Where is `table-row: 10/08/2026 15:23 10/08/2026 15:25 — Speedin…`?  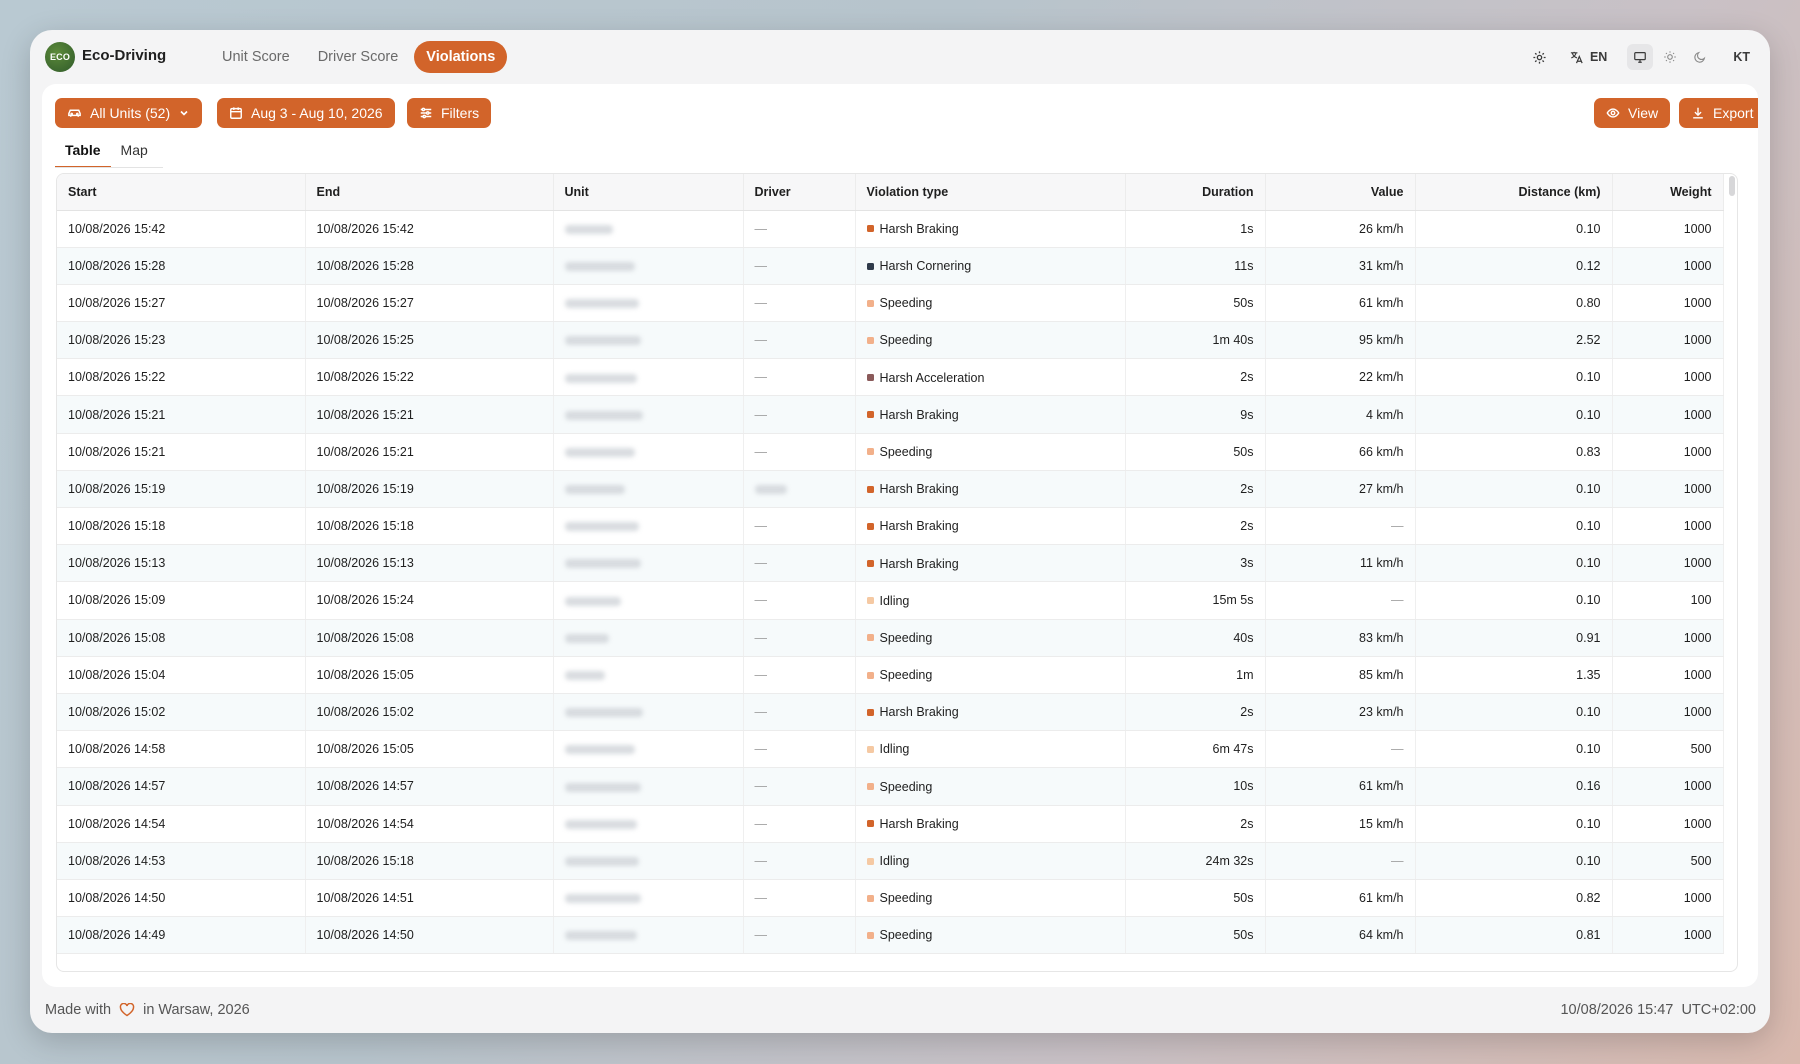 table-row: 10/08/2026 15:23 10/08/2026 15:25 — Speedin… is located at coordinates (890, 340).